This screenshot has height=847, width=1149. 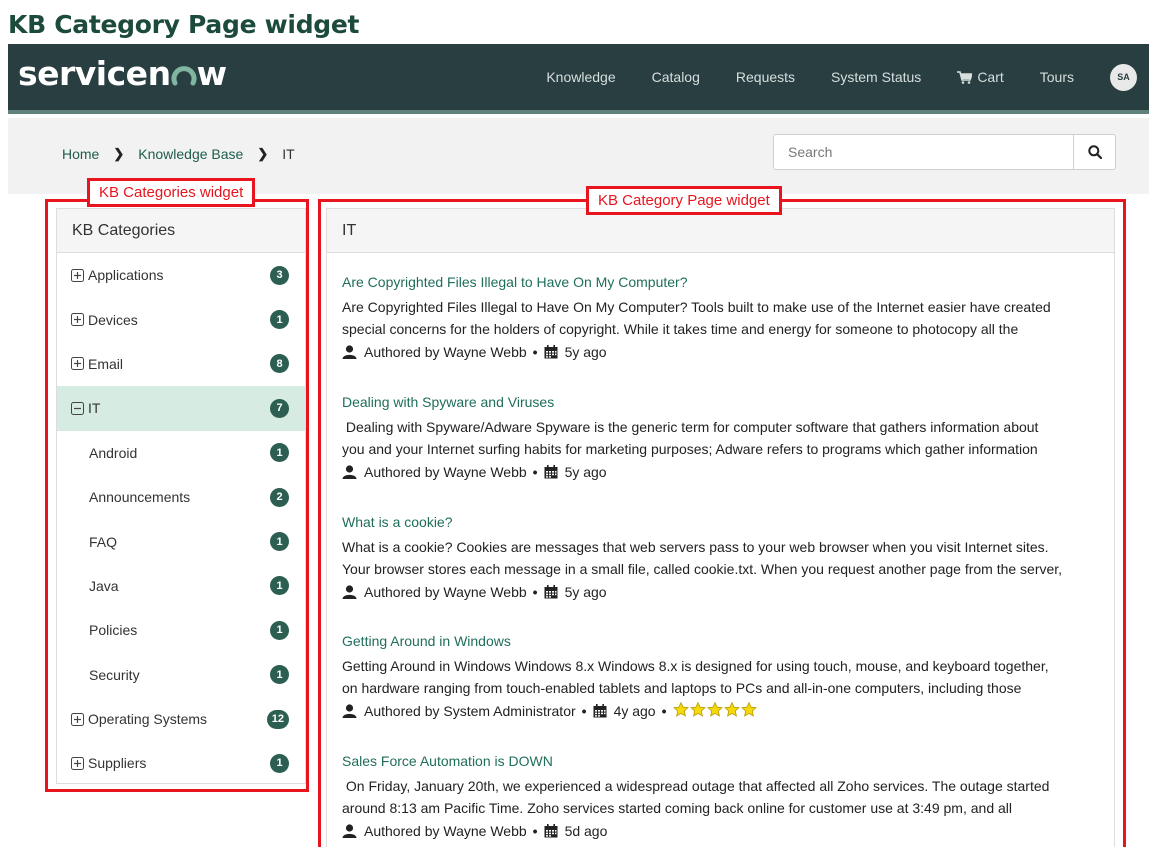 What do you see at coordinates (190, 154) in the screenshot?
I see `breadcrumb-knowledge-base: Knowledge Base` at bounding box center [190, 154].